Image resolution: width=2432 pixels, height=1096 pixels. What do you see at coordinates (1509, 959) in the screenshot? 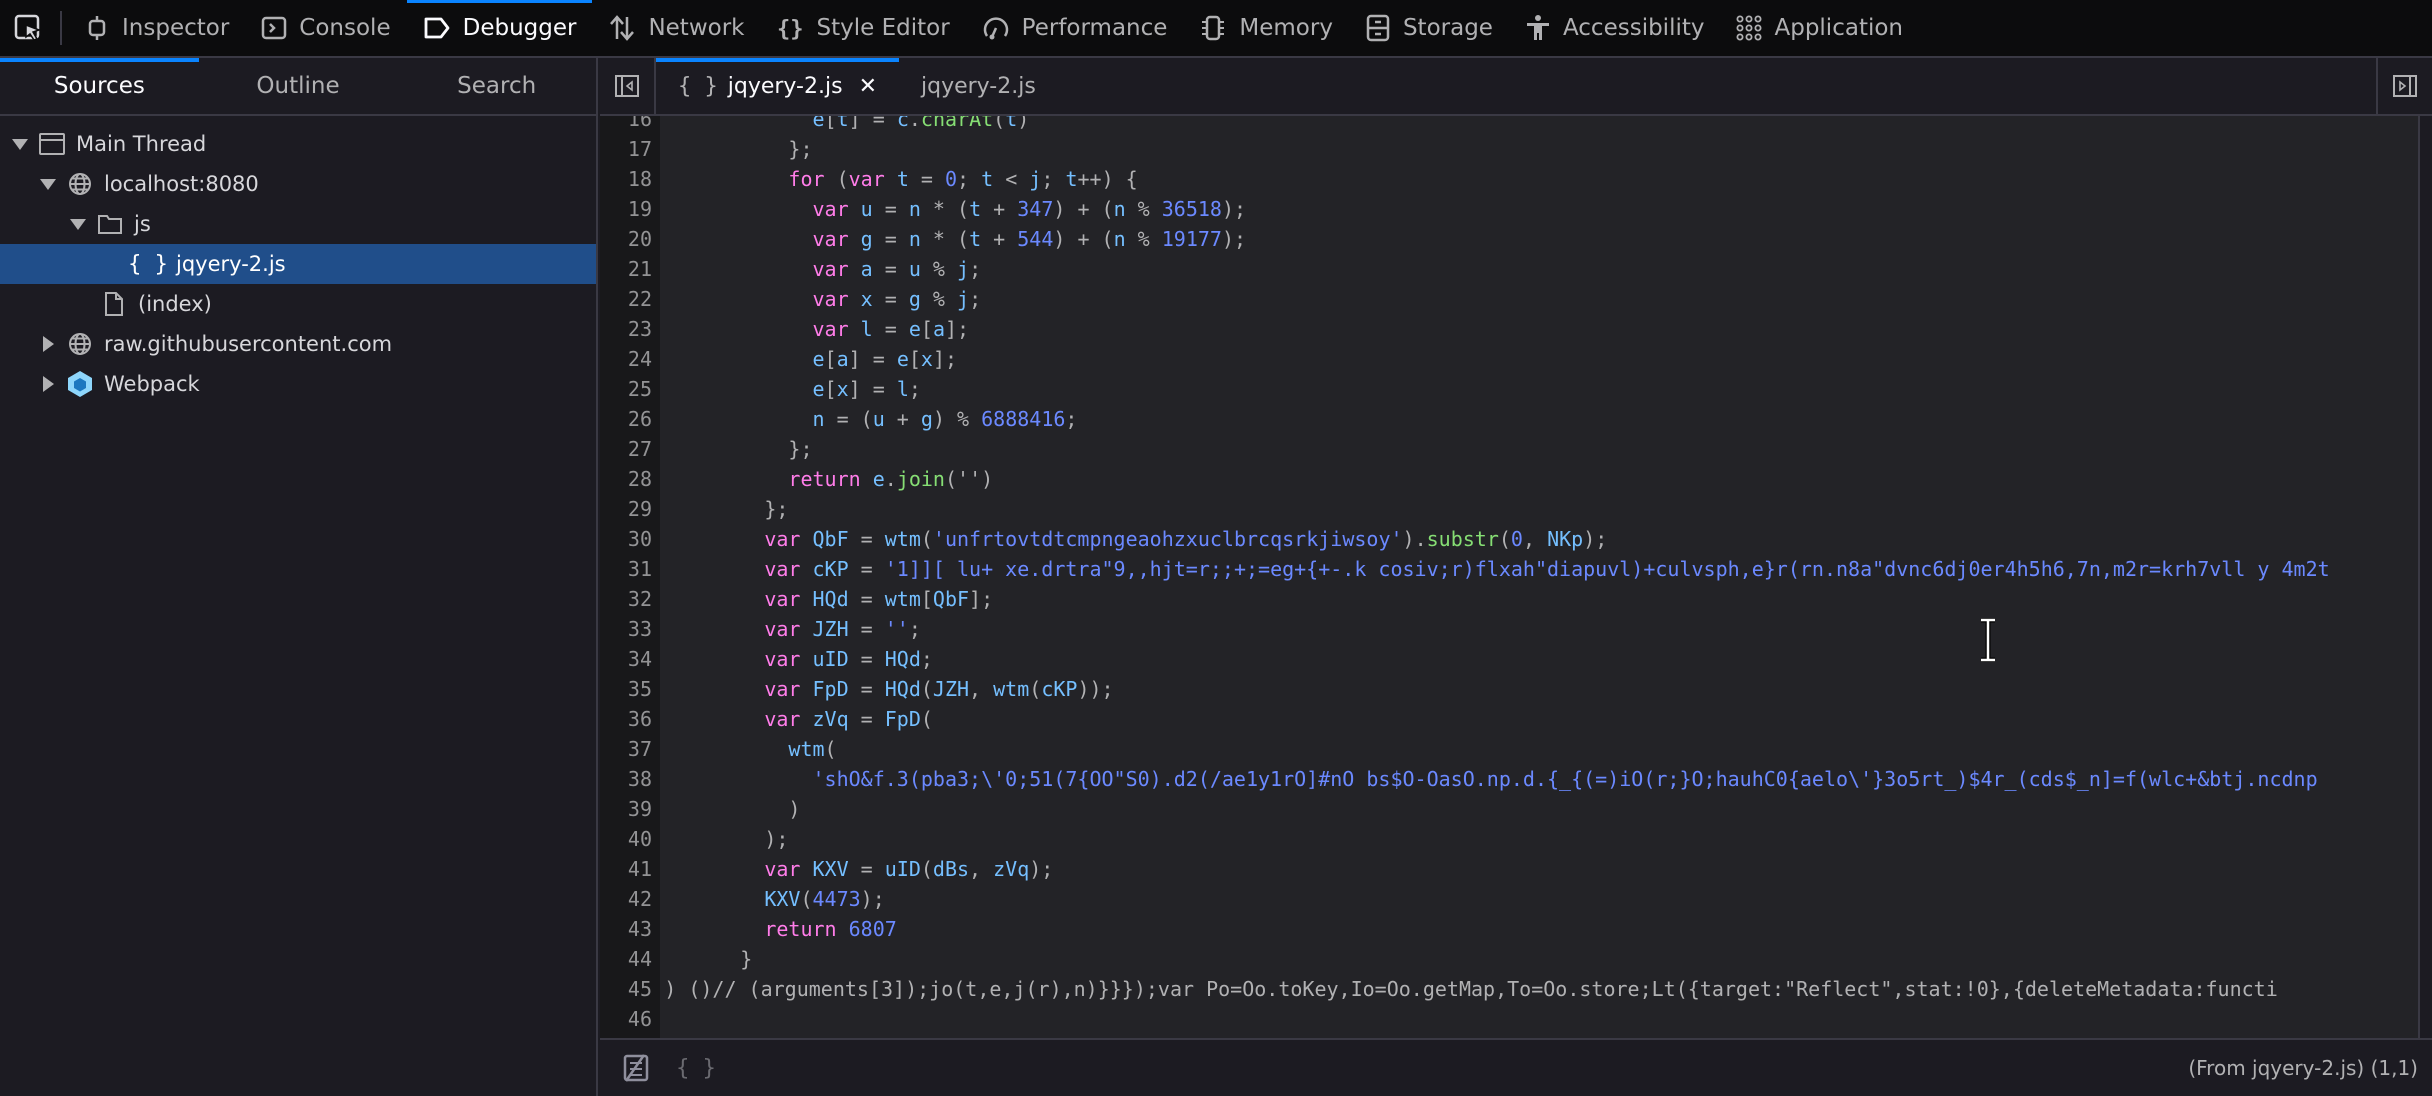
I see `code-line: 44 }` at bounding box center [1509, 959].